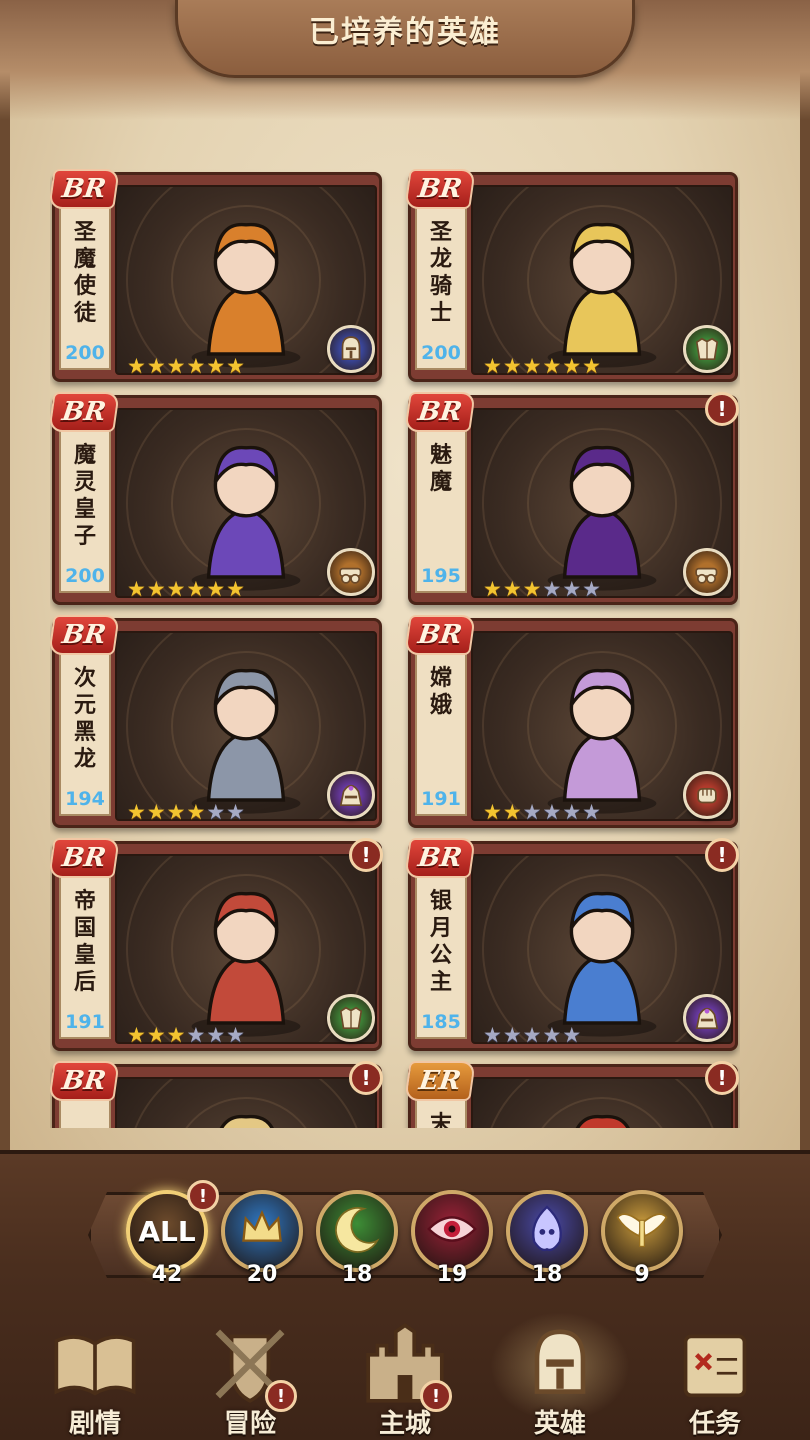  I want to click on hero-name-strip: 圣 魔 使 徒 200, so click(85, 287).